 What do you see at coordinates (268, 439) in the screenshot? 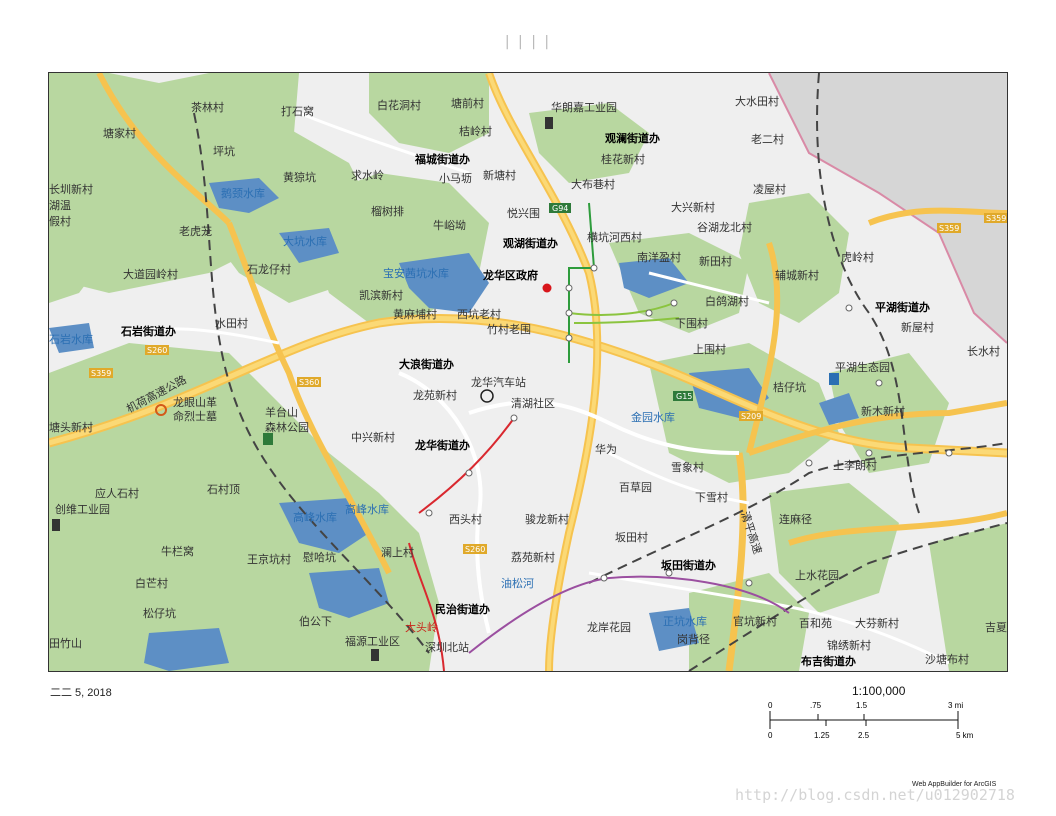
I see `forest-park-icon` at bounding box center [268, 439].